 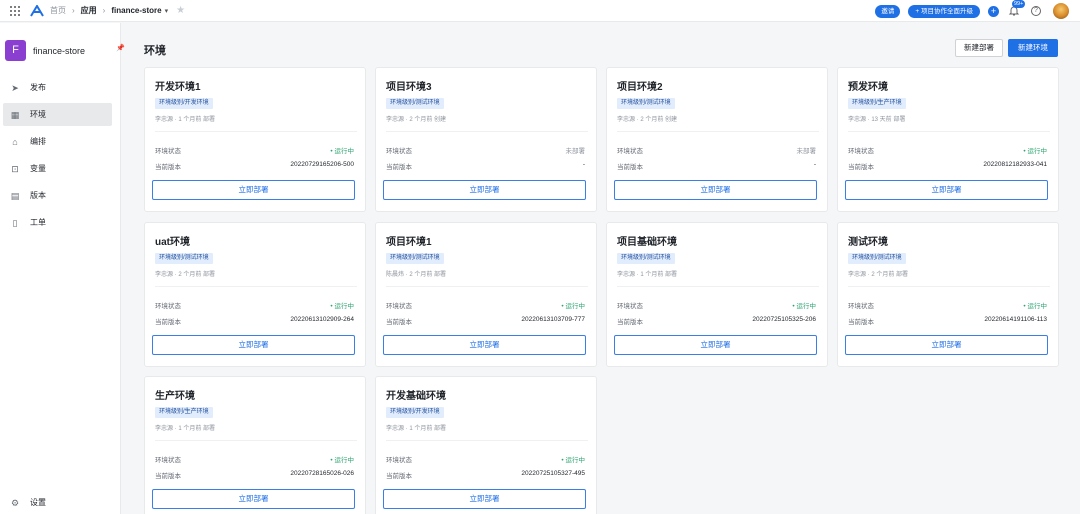 What do you see at coordinates (553, 473) in the screenshot?
I see `version-value: 20220725105327-495` at bounding box center [553, 473].